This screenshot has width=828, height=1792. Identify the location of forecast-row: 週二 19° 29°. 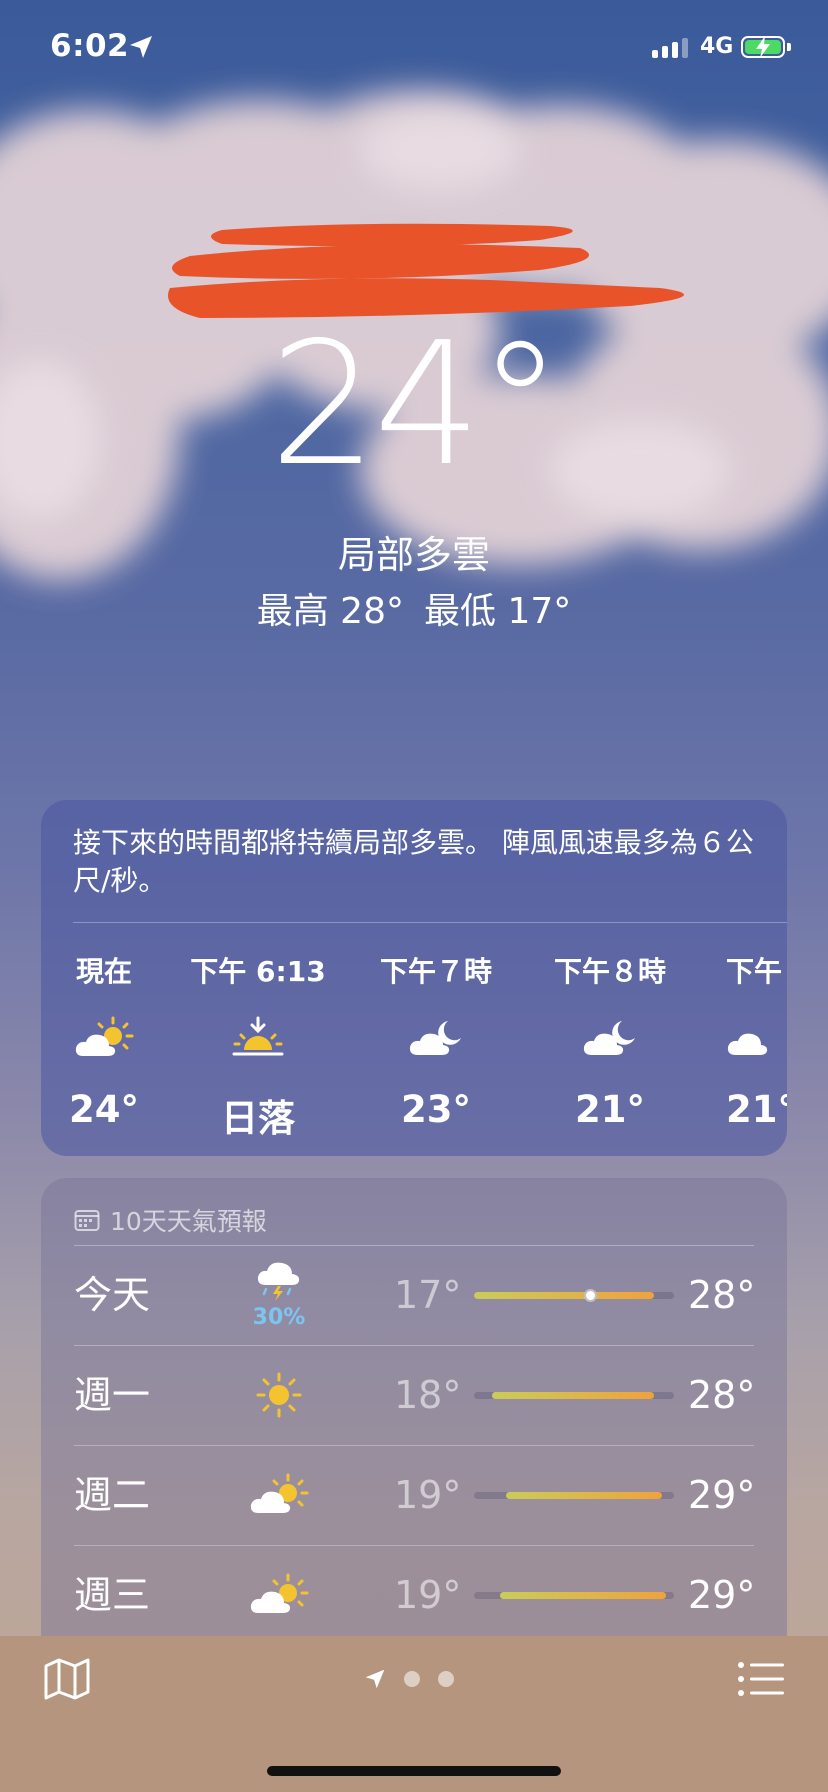
(415, 1495).